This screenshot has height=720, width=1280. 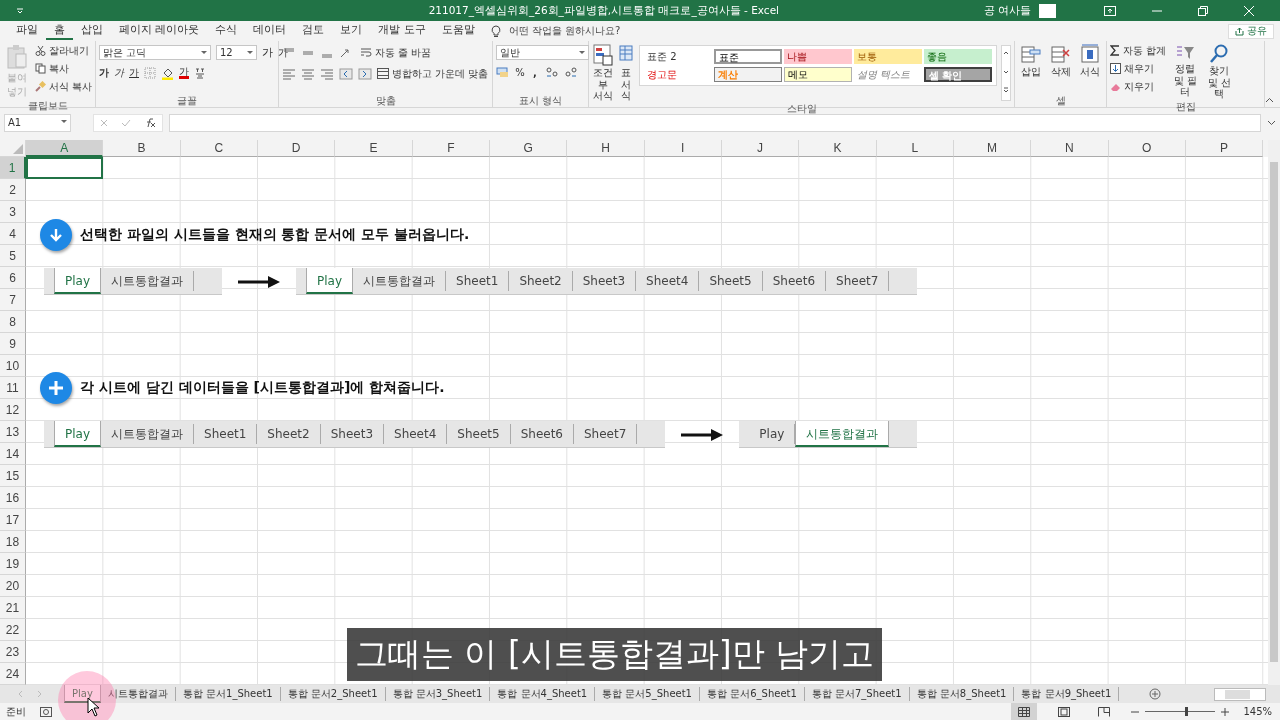 What do you see at coordinates (396, 52) in the screenshot?
I see `wrap-text-button: 자동 줄 바꿈` at bounding box center [396, 52].